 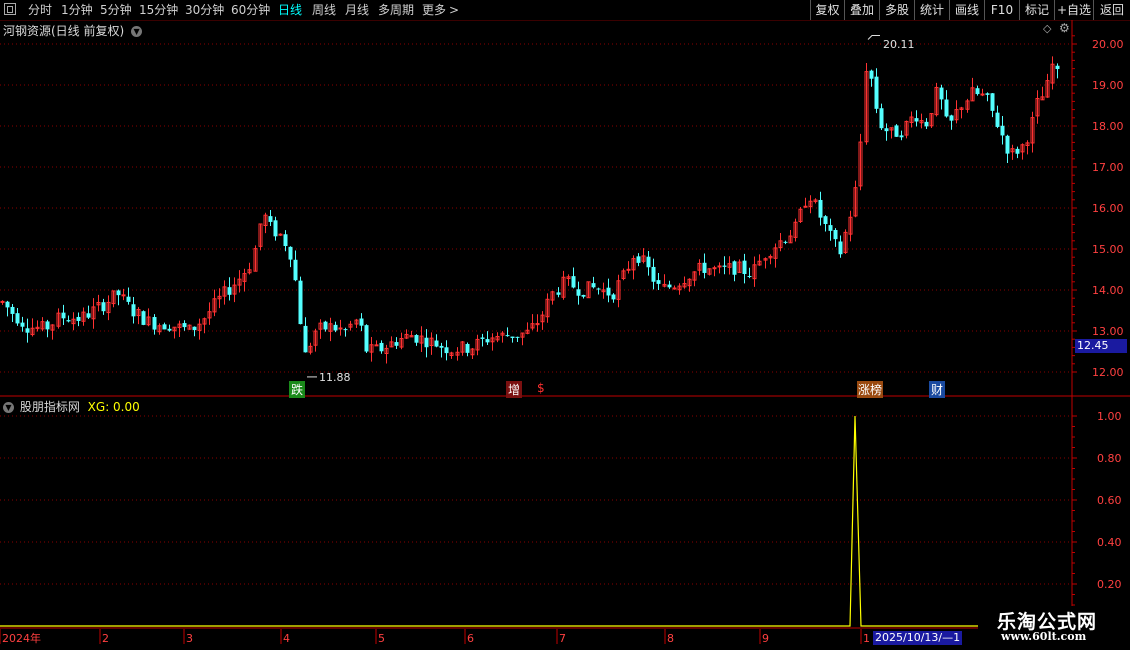 What do you see at coordinates (297, 389) in the screenshot?
I see `marker-fall: 跌` at bounding box center [297, 389].